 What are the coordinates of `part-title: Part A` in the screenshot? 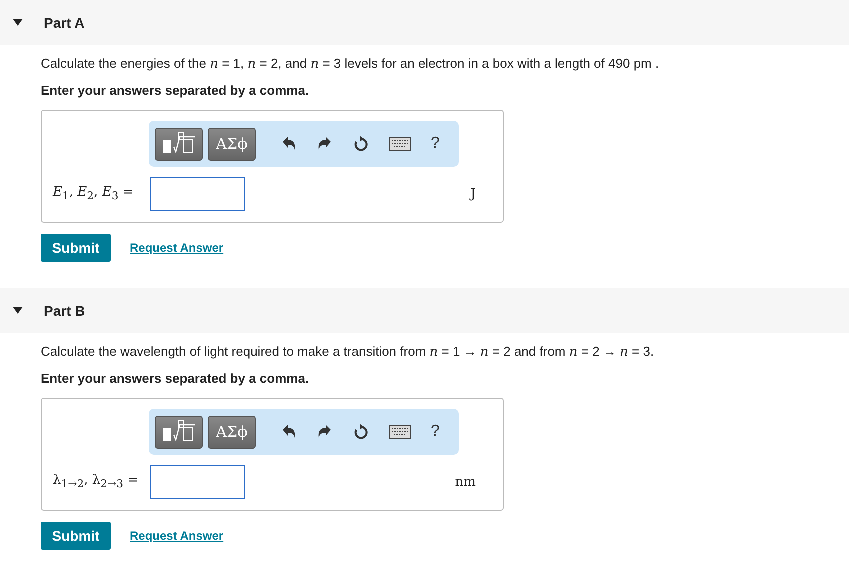 It's located at (64, 22).